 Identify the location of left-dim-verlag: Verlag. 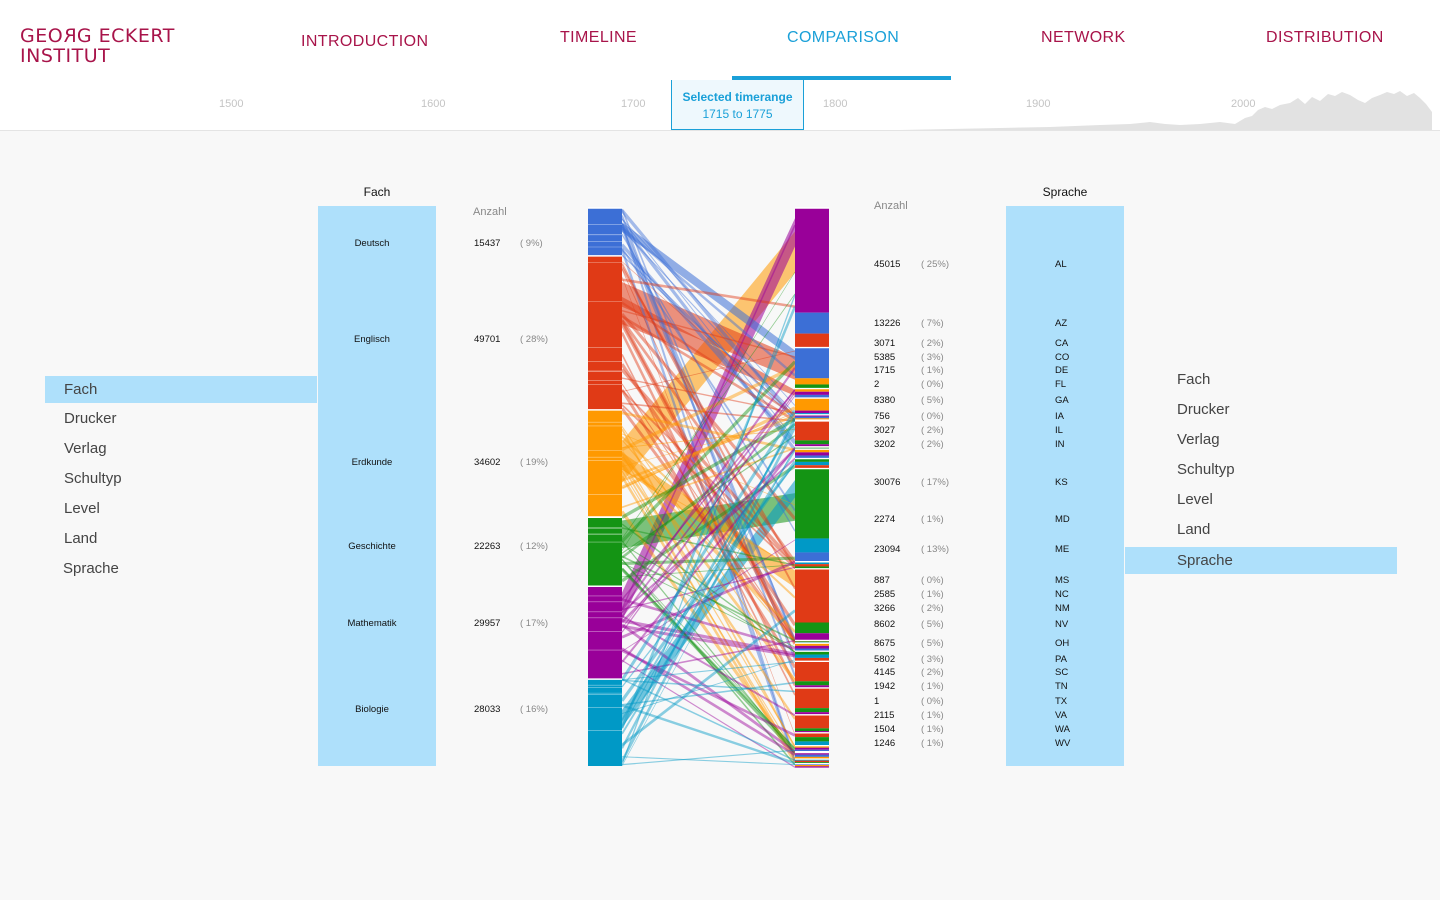
(85, 448).